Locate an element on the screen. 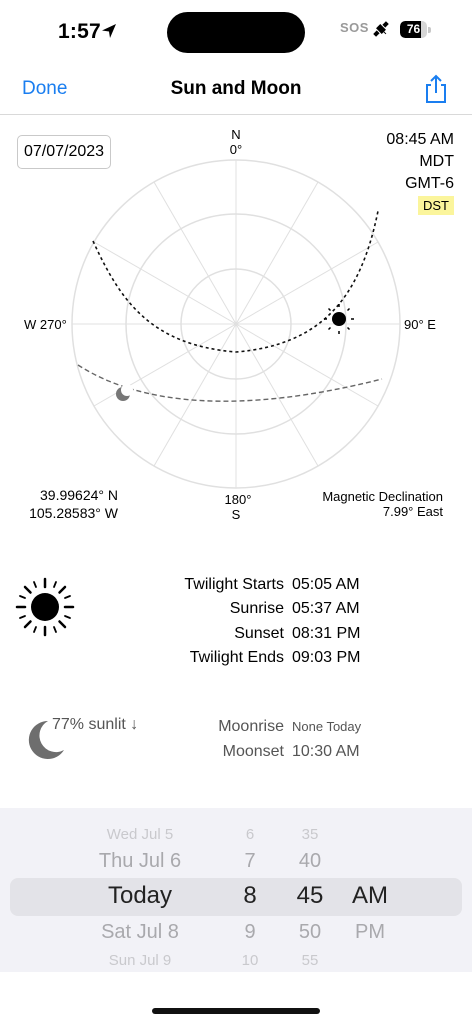 Image resolution: width=472 pixels, height=1024 pixels. twilight-starts-time: 05:05 AM is located at coordinates (326, 584).